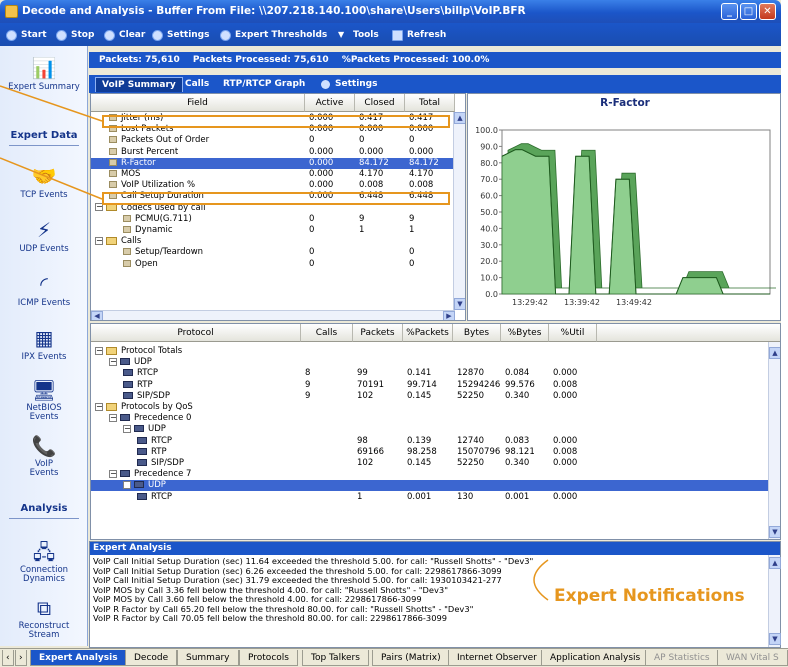  Describe the element at coordinates (273, 252) in the screenshot. I see `summary-row: Setup/Teardown 0 0` at that location.